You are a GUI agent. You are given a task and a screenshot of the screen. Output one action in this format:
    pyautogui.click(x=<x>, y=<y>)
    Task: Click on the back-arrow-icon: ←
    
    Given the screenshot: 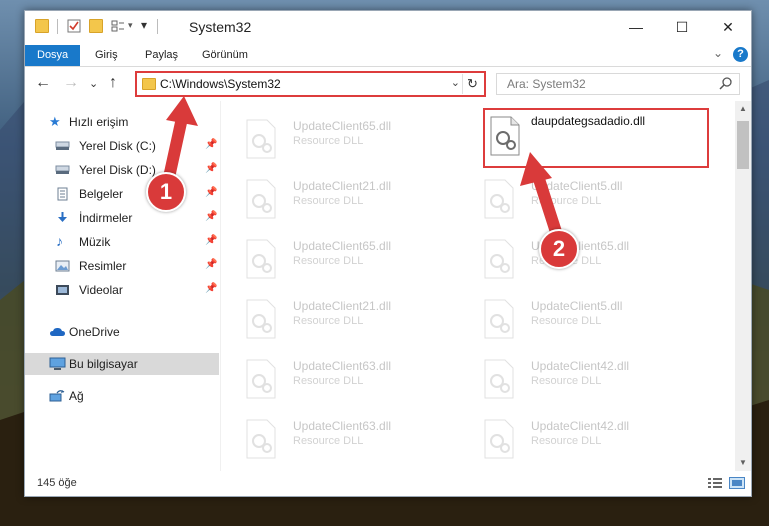 What is the action you would take?
    pyautogui.click(x=43, y=83)
    